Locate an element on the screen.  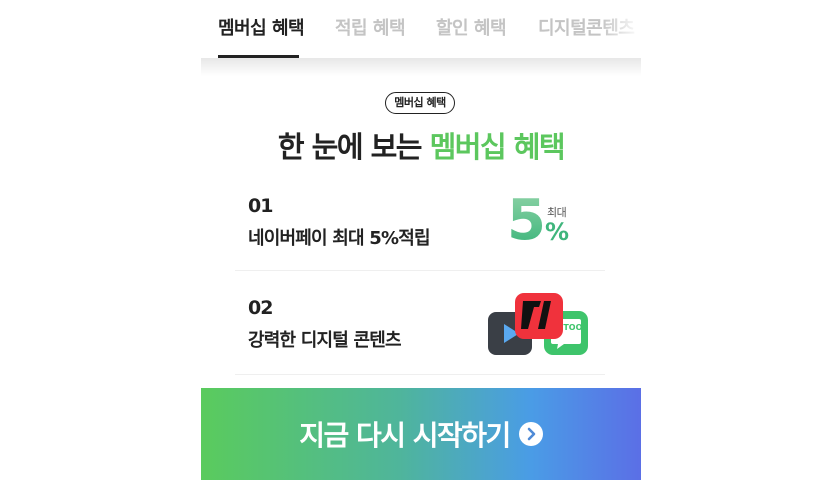
reward-percent-unit: % is located at coordinates (557, 232).